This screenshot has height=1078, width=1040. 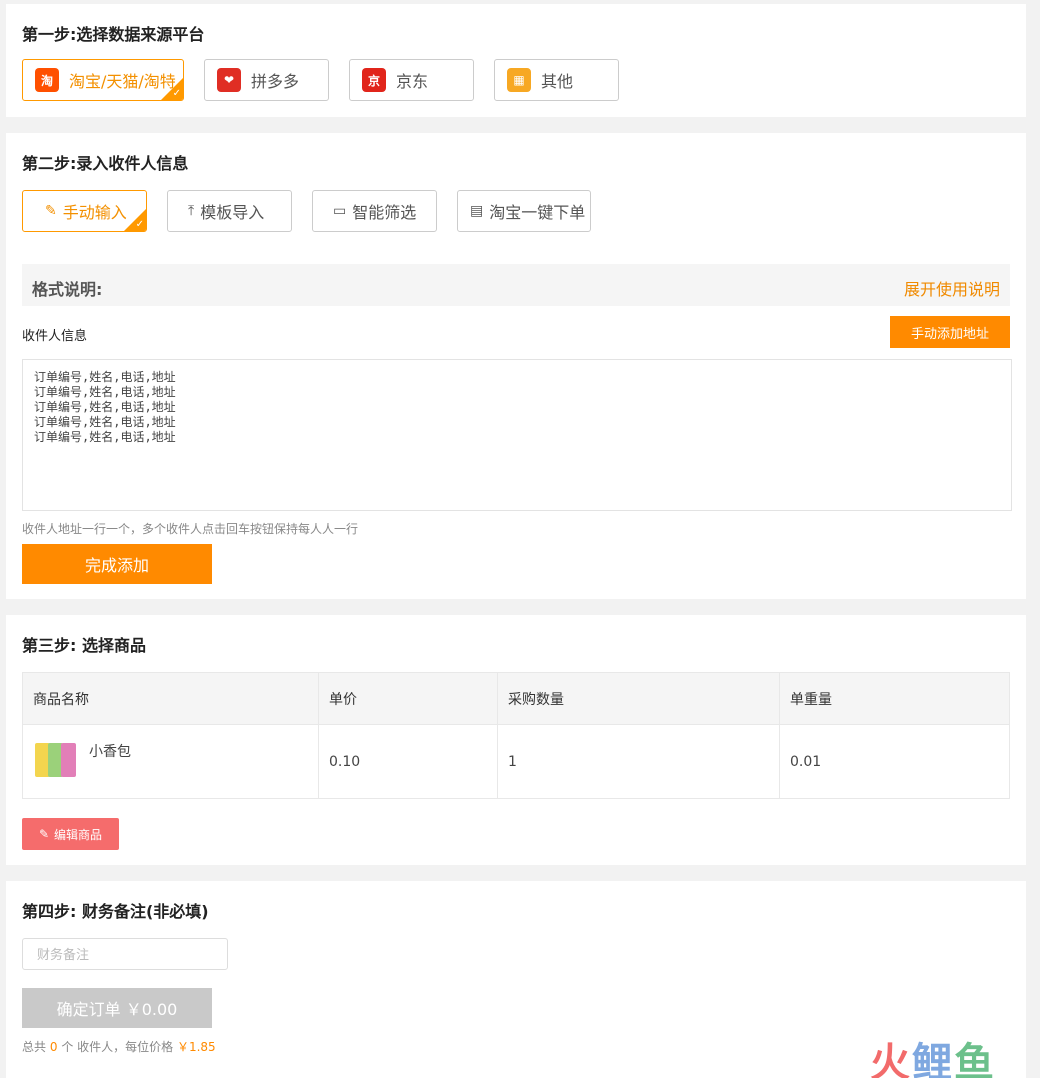 I want to click on edit-goods-label: 编辑商品, so click(x=78, y=834).